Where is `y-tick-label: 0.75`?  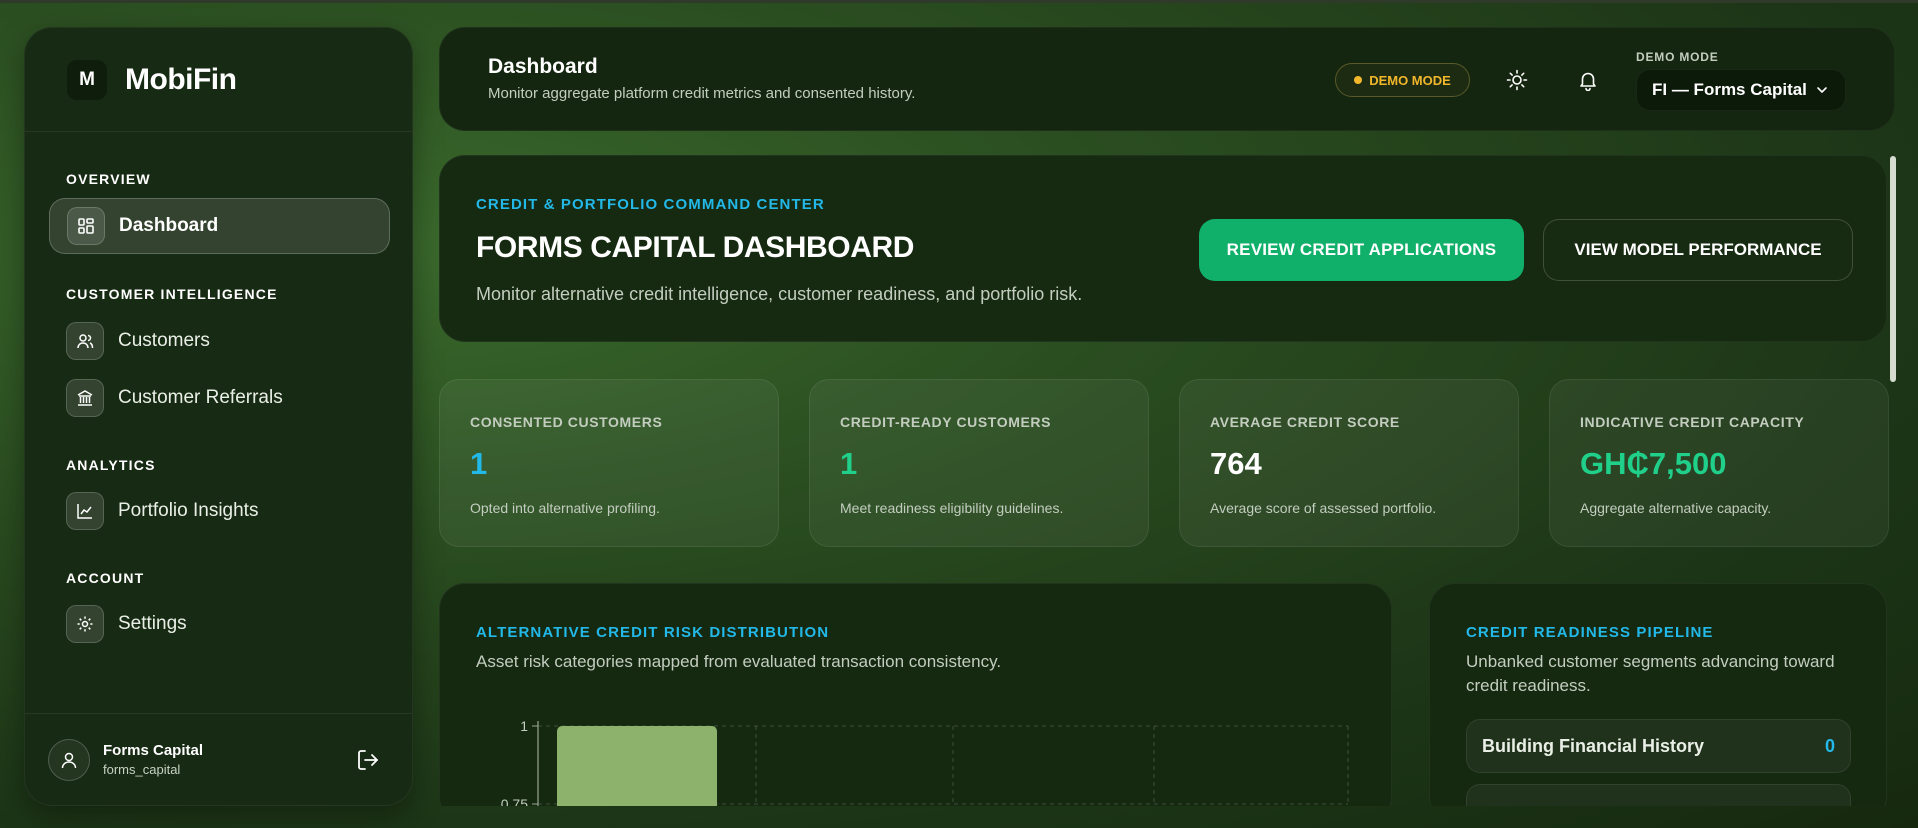
y-tick-label: 0.75 is located at coordinates (514, 801).